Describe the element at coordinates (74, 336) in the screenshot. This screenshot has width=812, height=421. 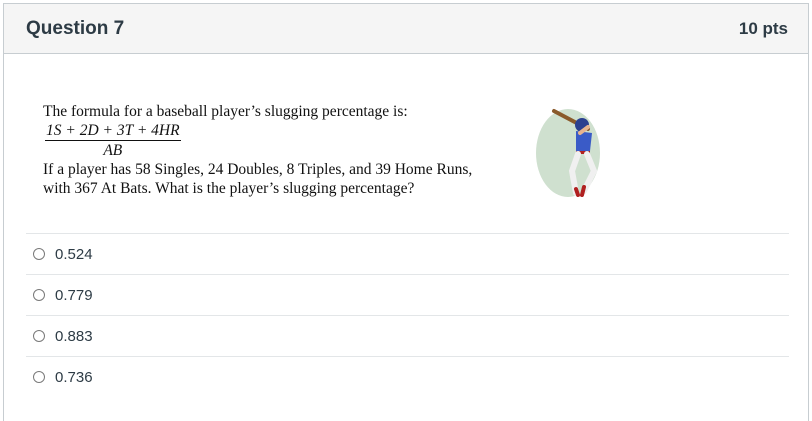
I see `answer-label: 0.883` at that location.